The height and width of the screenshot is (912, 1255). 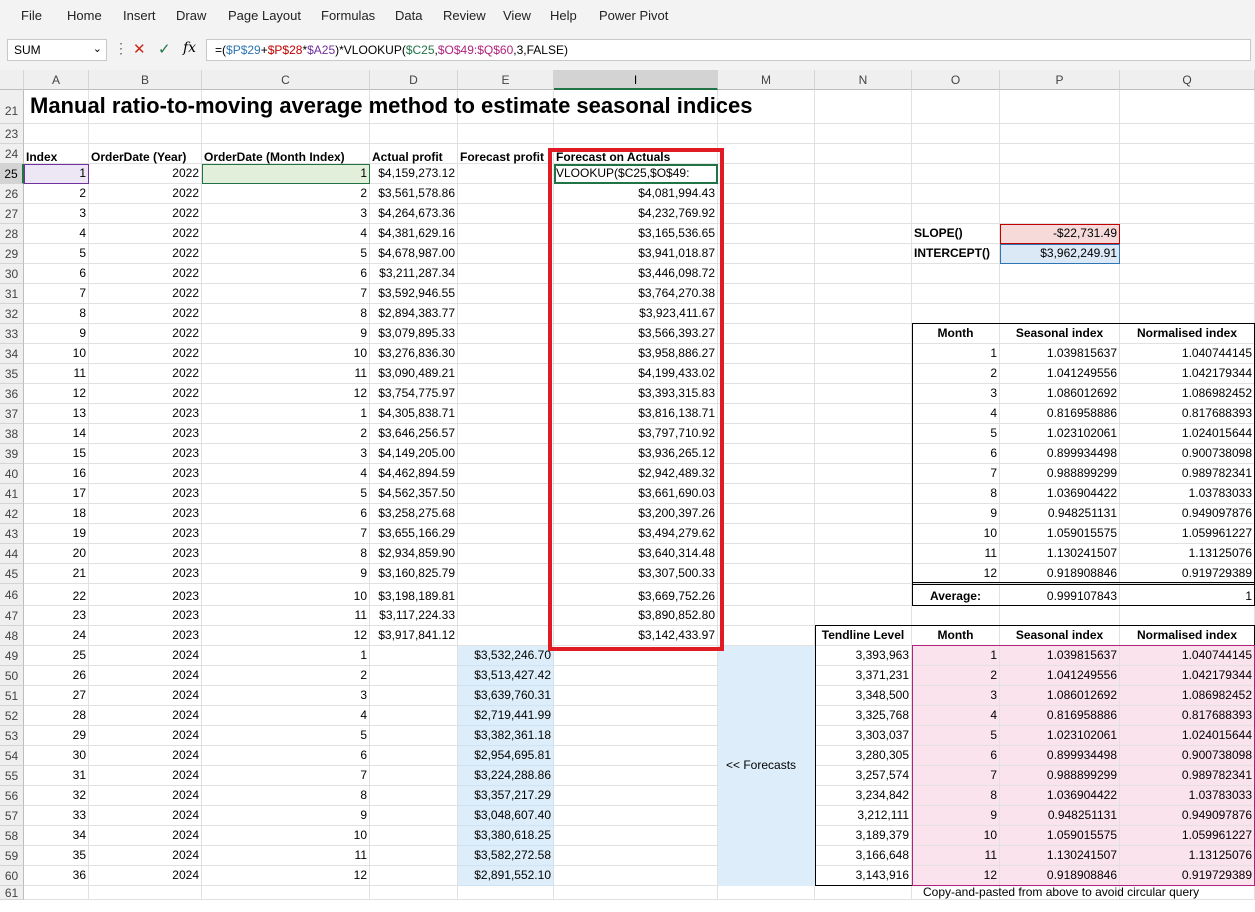 I want to click on tendline-cell: 3,371,231, so click(x=863, y=676).